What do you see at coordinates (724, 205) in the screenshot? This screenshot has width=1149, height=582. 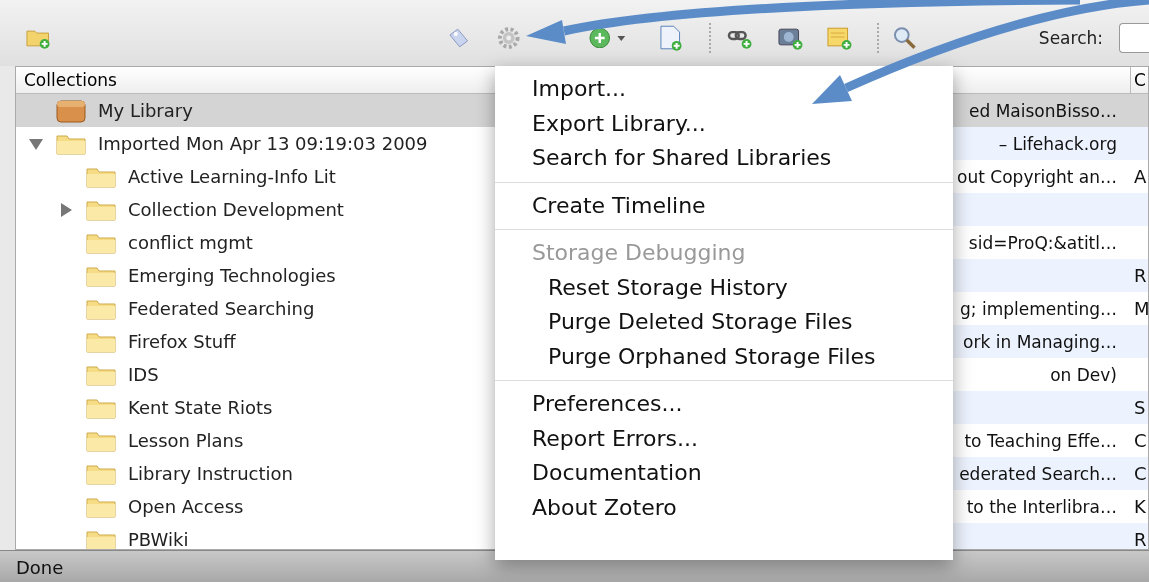 I see `menu-item: Create Timeline` at bounding box center [724, 205].